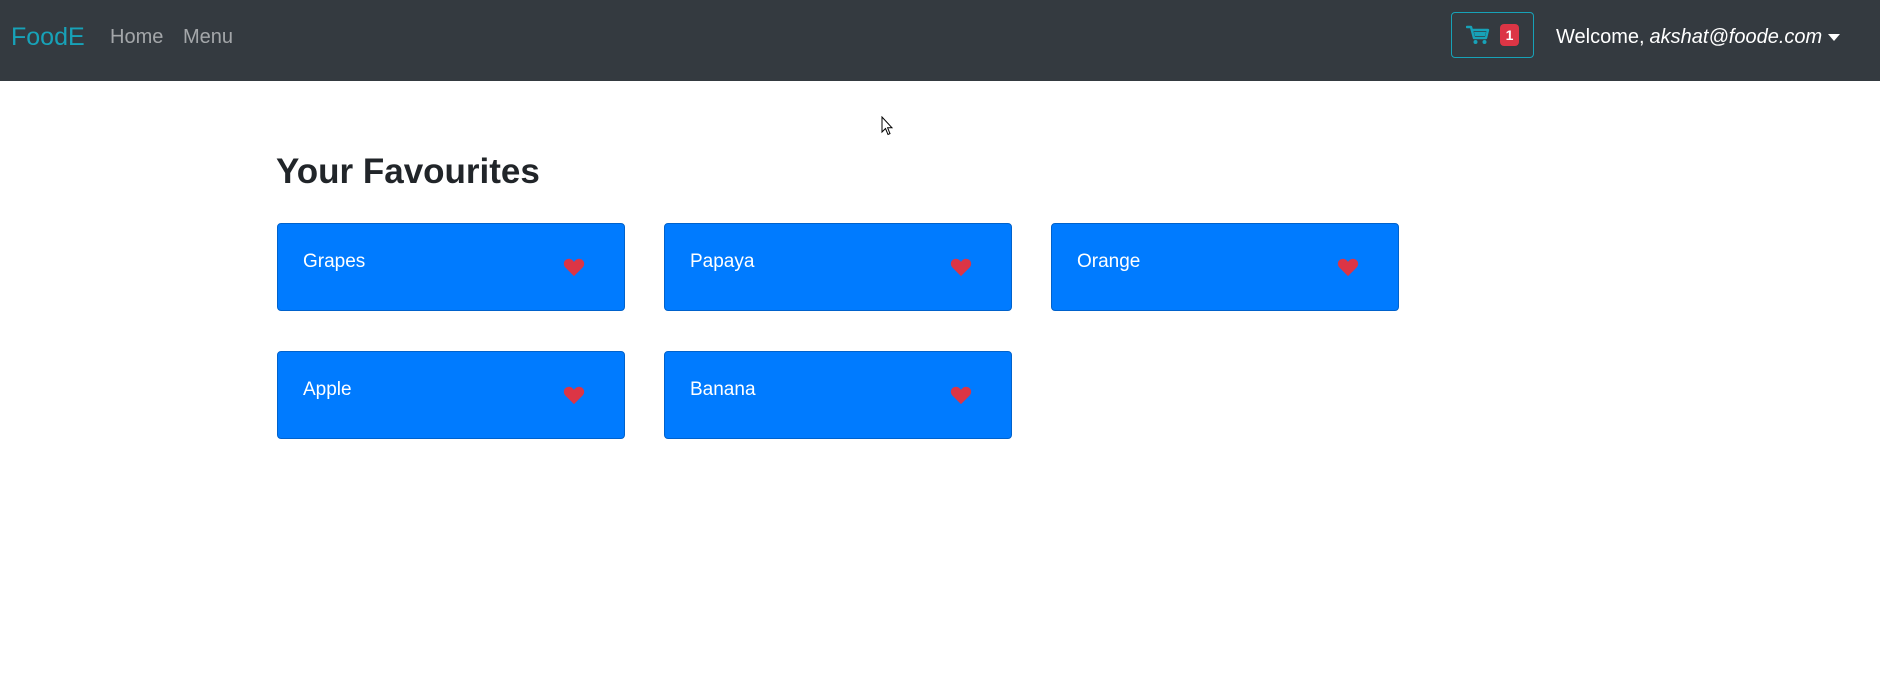 Image resolution: width=1880 pixels, height=681 pixels. Describe the element at coordinates (48, 37) in the screenshot. I see `brand-logo: FoodE` at that location.